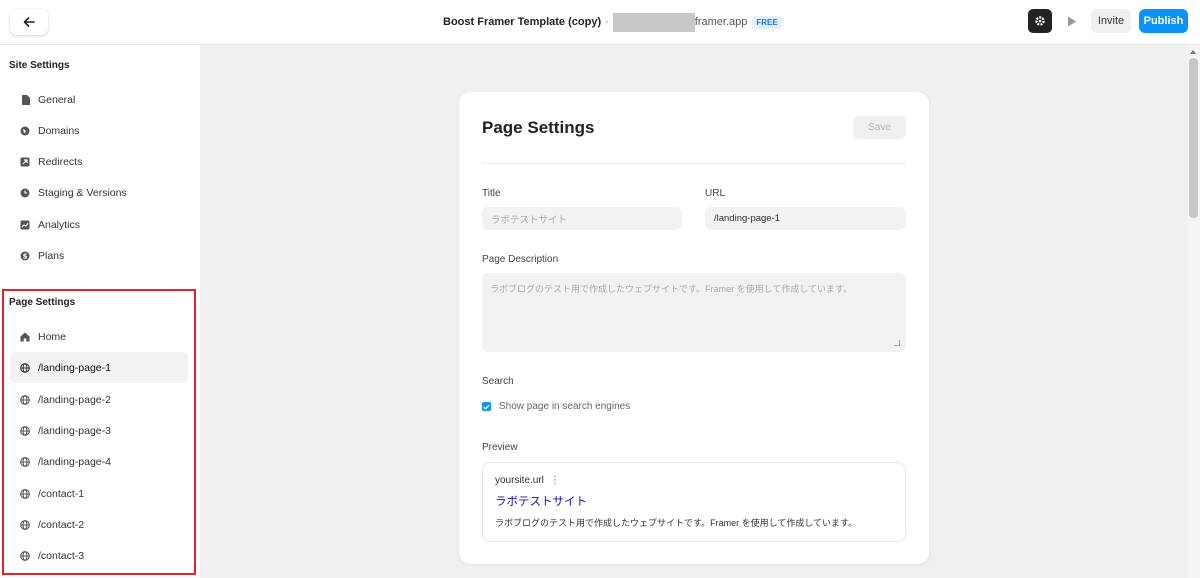 The height and width of the screenshot is (578, 1200). Describe the element at coordinates (538, 127) in the screenshot. I see `page-title: Page Settings` at that location.